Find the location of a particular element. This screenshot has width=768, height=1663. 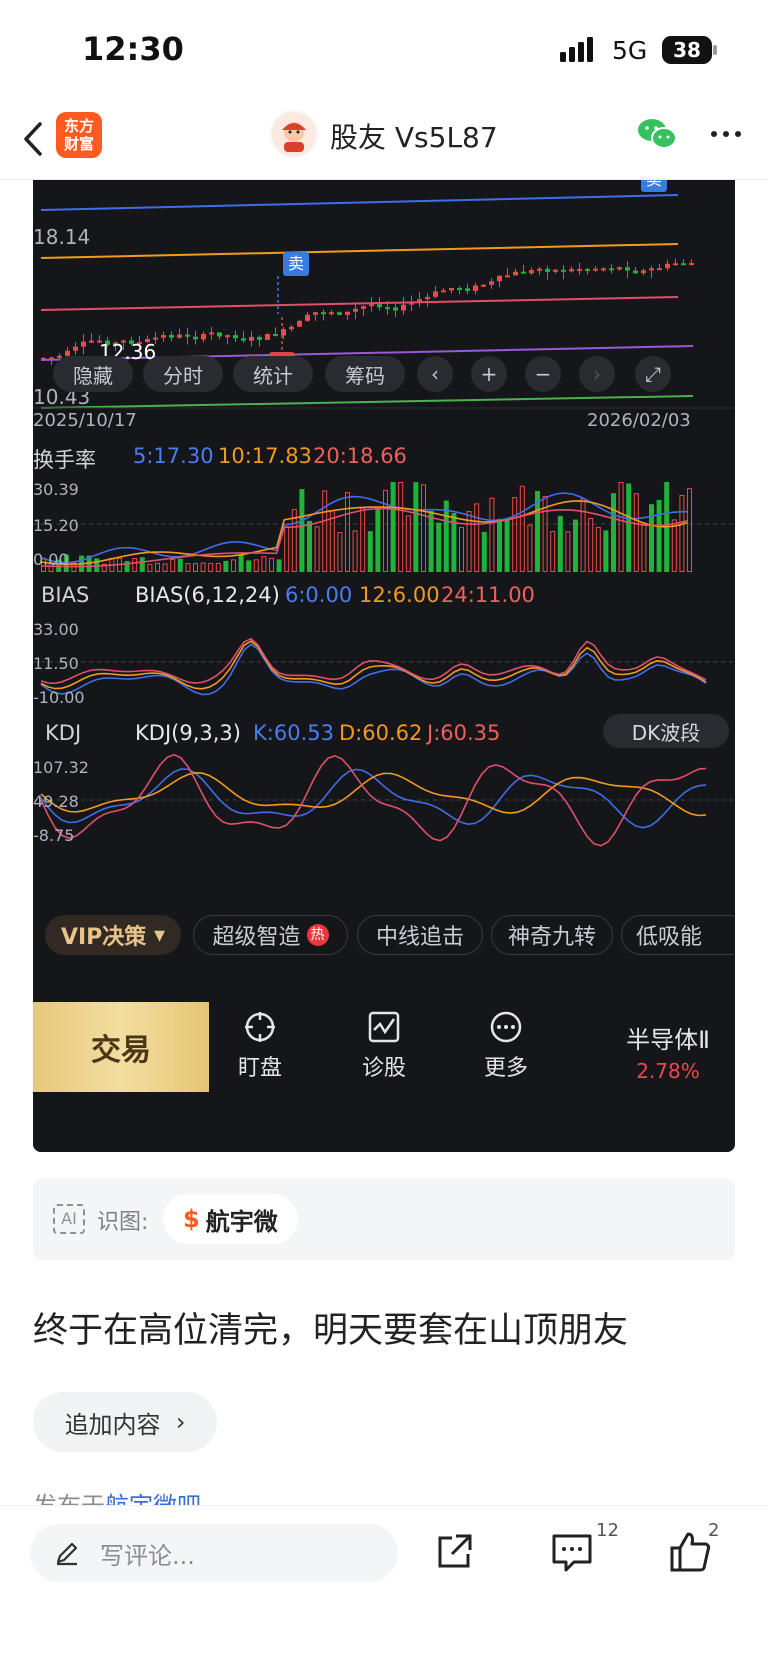

share-icon is located at coordinates (454, 1552).